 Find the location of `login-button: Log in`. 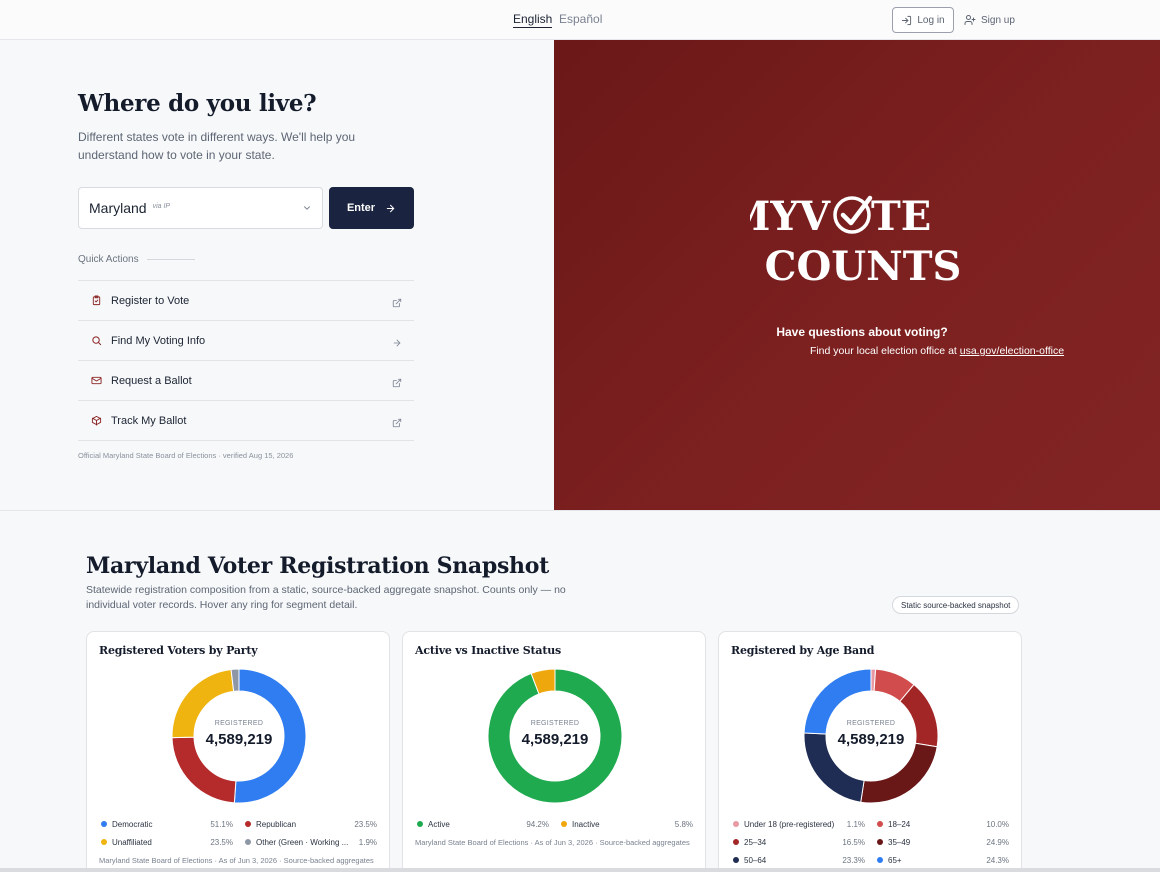

login-button: Log in is located at coordinates (923, 20).